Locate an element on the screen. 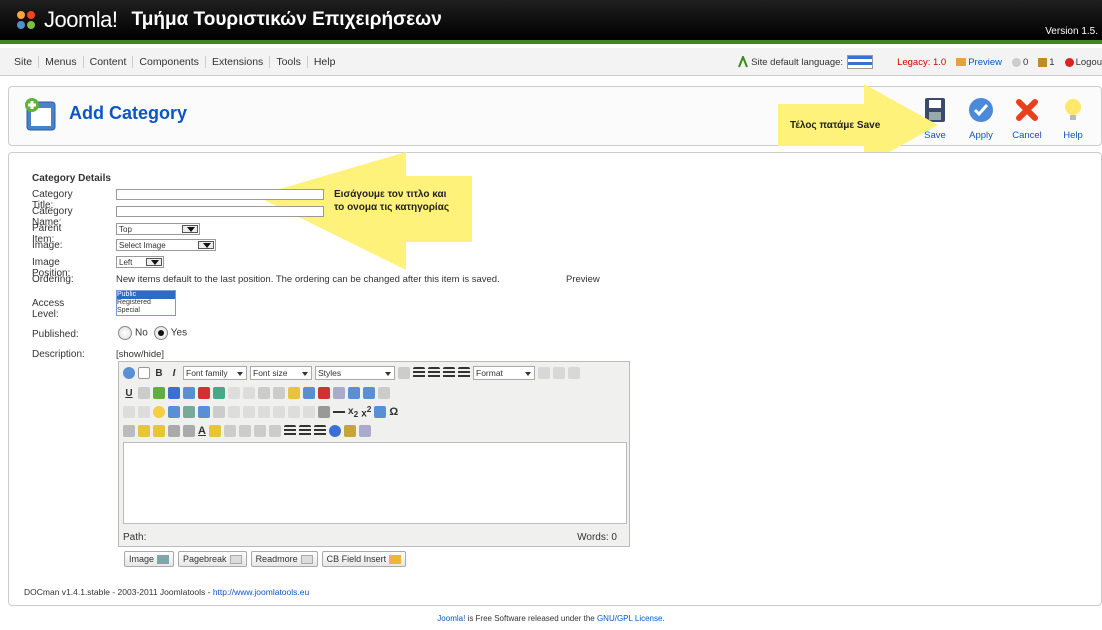 This screenshot has height=630, width=1102. docman-link: http://www.joomlatools.eu is located at coordinates (261, 592).